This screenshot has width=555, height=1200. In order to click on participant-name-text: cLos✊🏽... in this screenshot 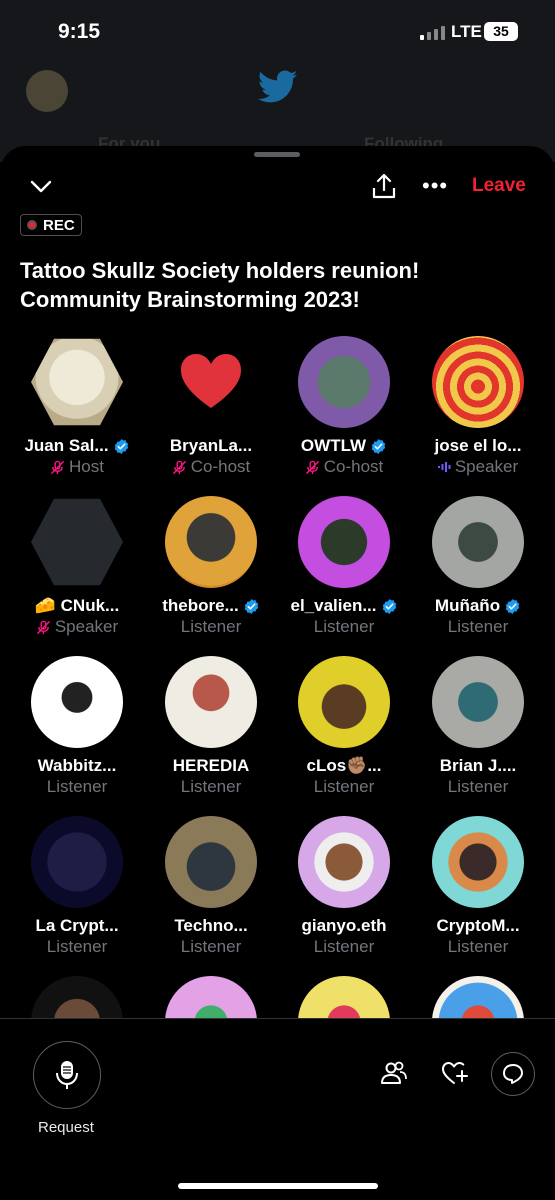, I will do `click(344, 765)`.